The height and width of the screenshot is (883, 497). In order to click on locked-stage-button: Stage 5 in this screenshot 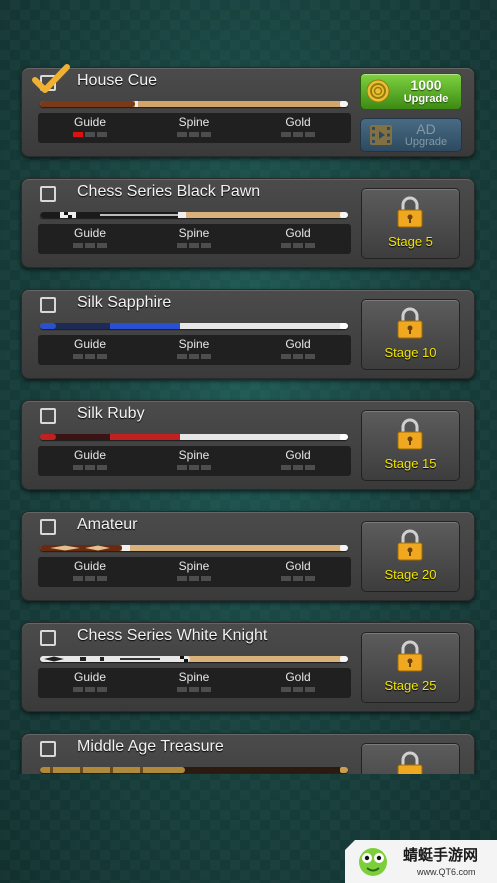, I will do `click(410, 223)`.